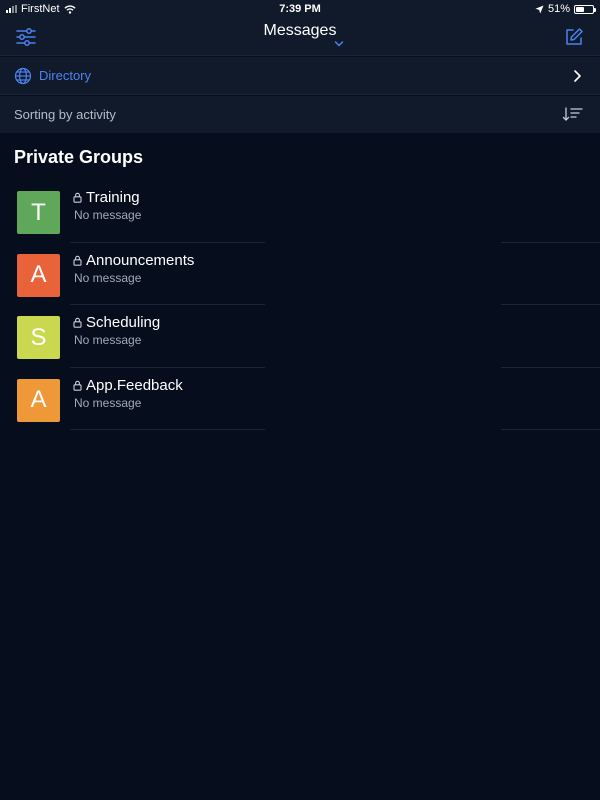 Image resolution: width=600 pixels, height=800 pixels. What do you see at coordinates (300, 76) in the screenshot?
I see `directory-row: Directory` at bounding box center [300, 76].